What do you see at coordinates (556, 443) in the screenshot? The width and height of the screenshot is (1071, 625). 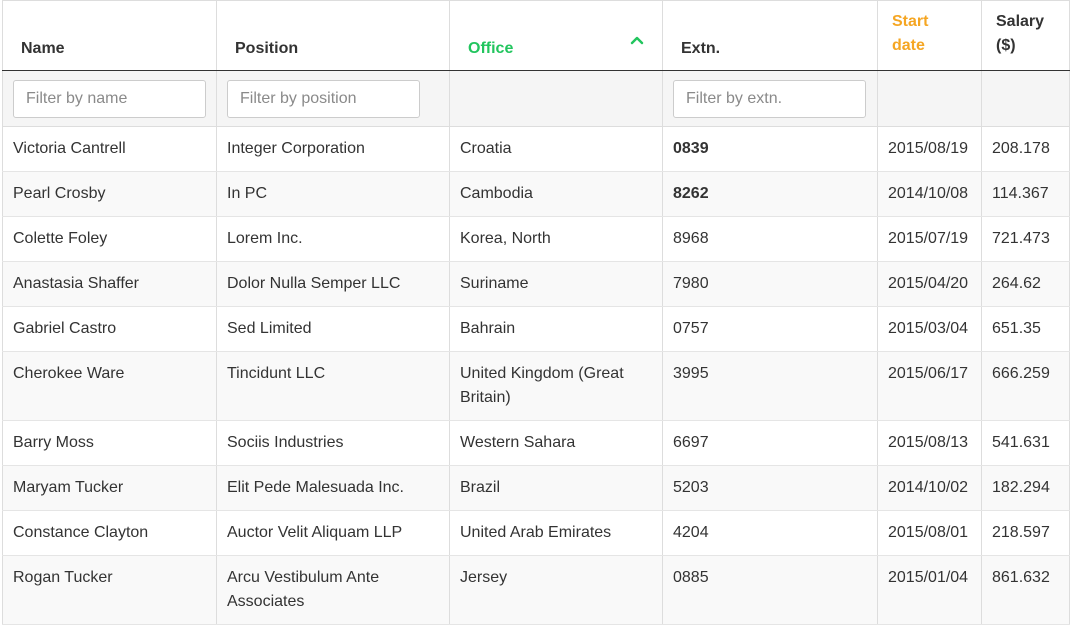 I see `cell-office: Western Sahara` at bounding box center [556, 443].